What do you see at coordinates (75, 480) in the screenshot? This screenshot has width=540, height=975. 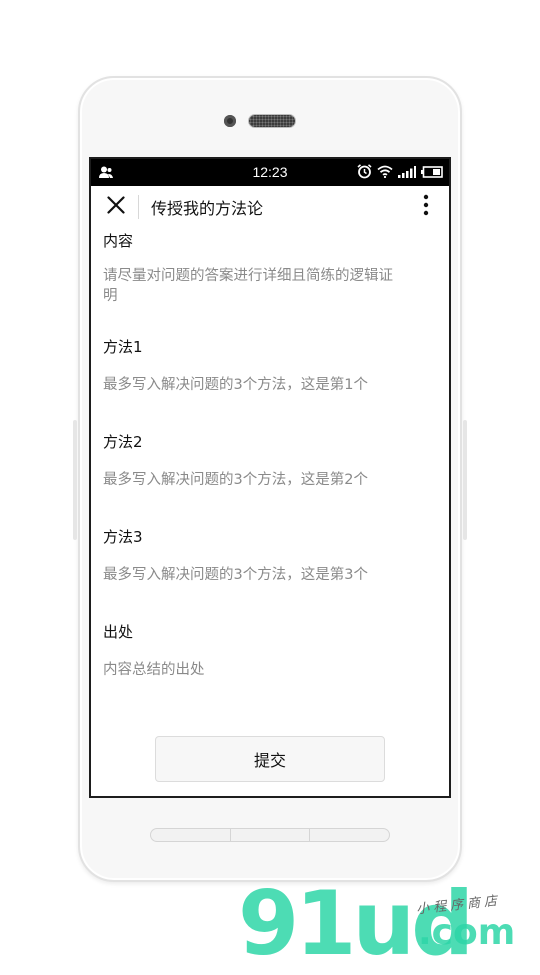 I see `volume-button-left` at bounding box center [75, 480].